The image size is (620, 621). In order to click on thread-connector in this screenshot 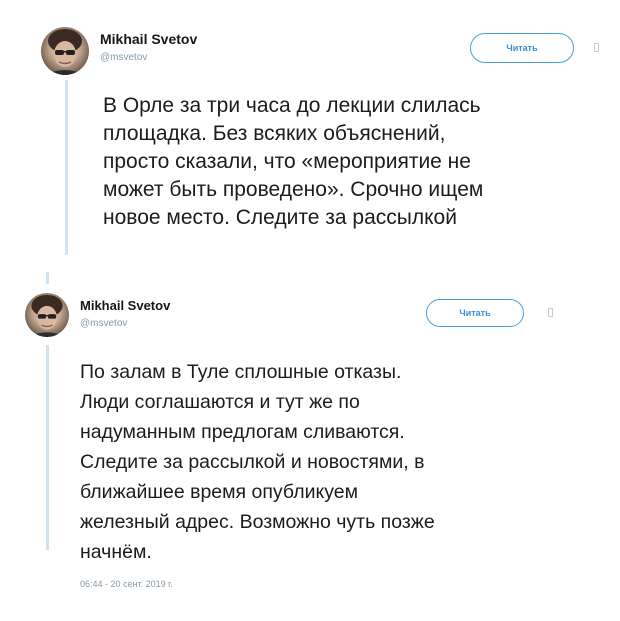, I will do `click(47, 278)`.